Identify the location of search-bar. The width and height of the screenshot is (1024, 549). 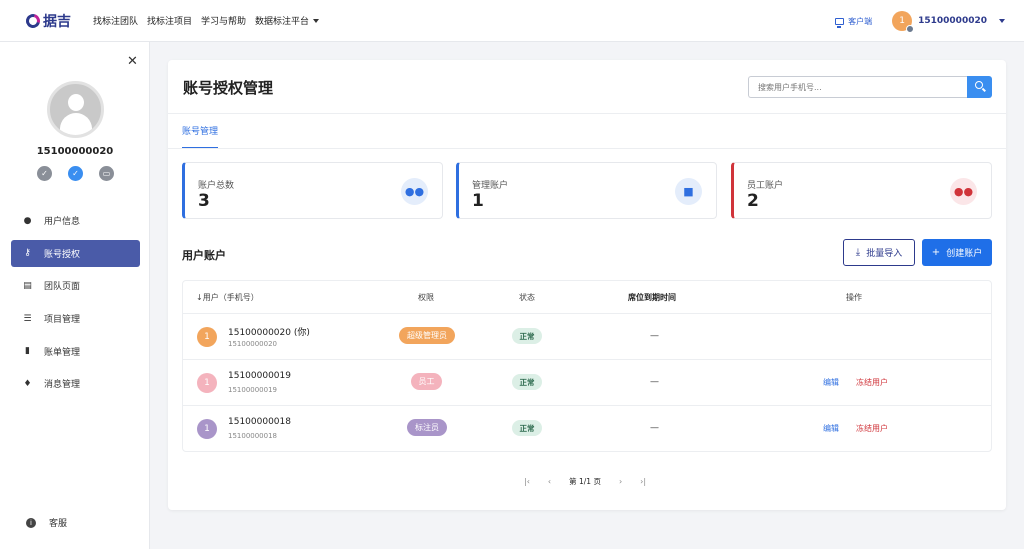
(870, 87).